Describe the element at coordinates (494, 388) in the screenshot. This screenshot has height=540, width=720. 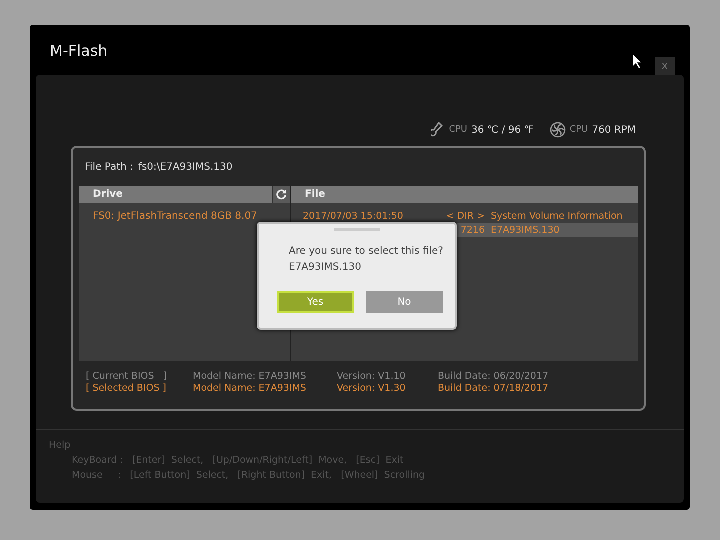
I see `build-date: Build Date: 07/18/2017` at that location.